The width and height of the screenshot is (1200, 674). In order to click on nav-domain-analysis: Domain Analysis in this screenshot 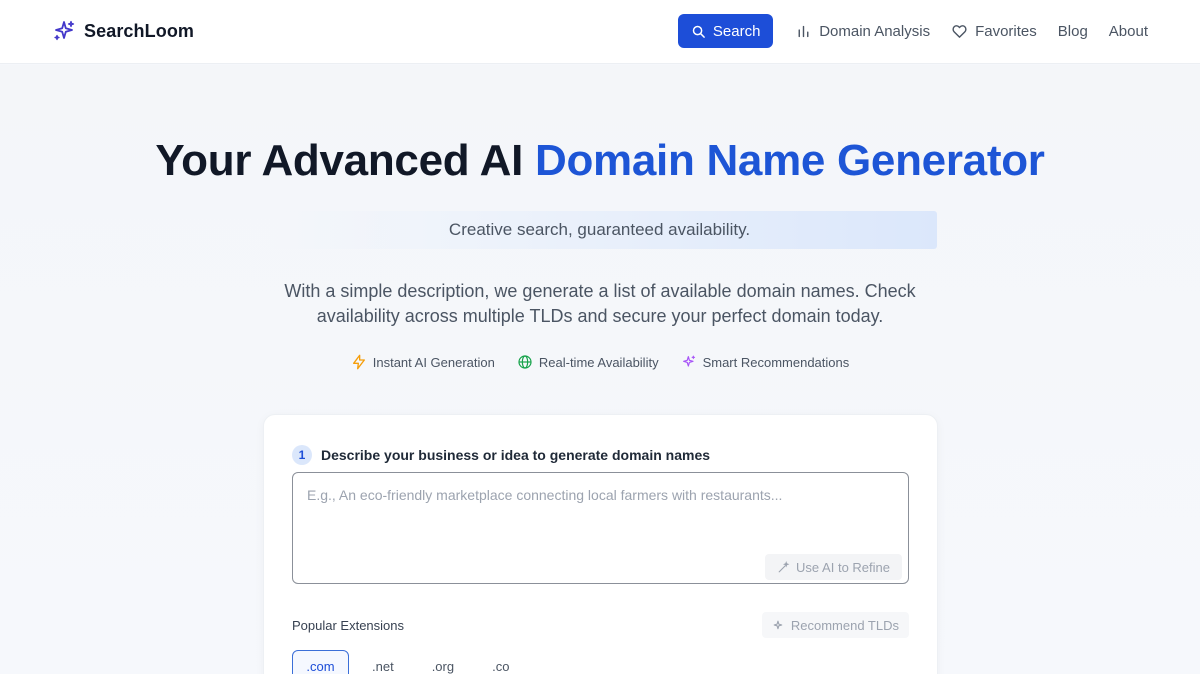, I will do `click(862, 31)`.